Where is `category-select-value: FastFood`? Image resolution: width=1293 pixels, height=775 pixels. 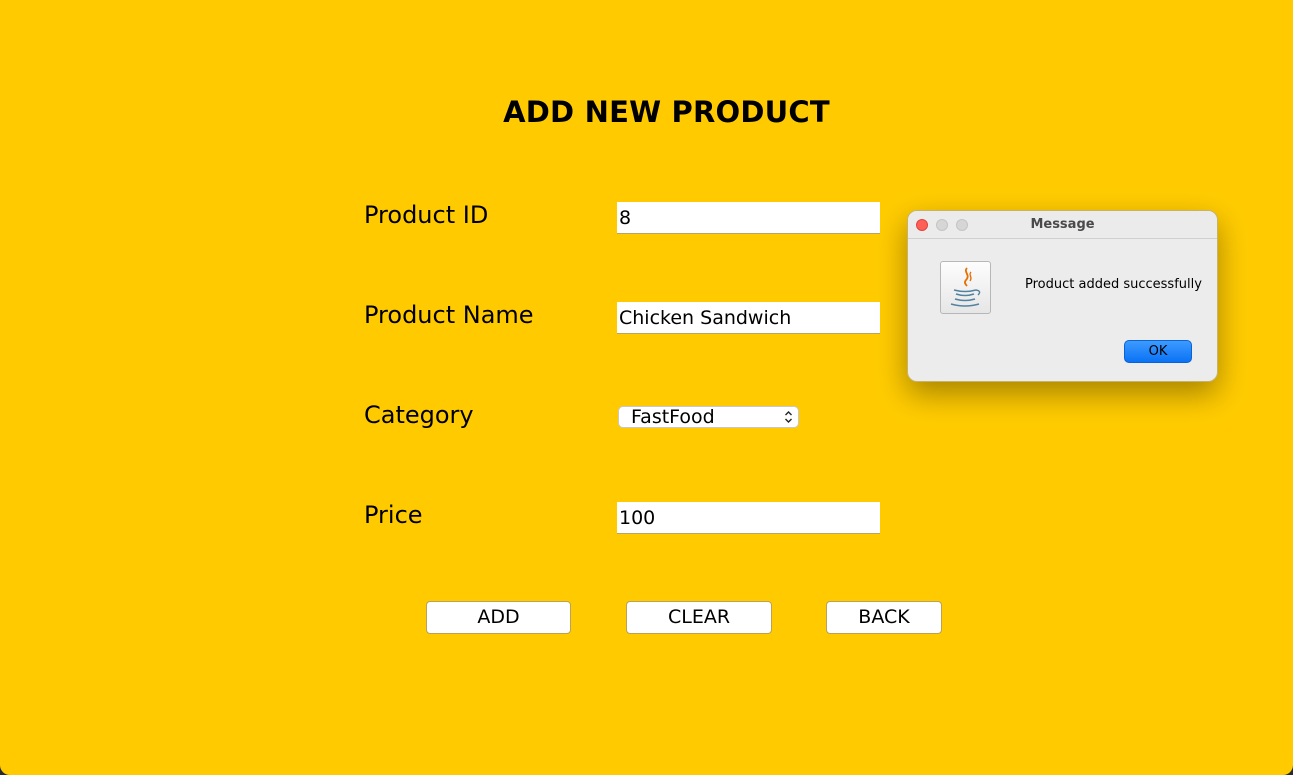
category-select-value: FastFood is located at coordinates (673, 417).